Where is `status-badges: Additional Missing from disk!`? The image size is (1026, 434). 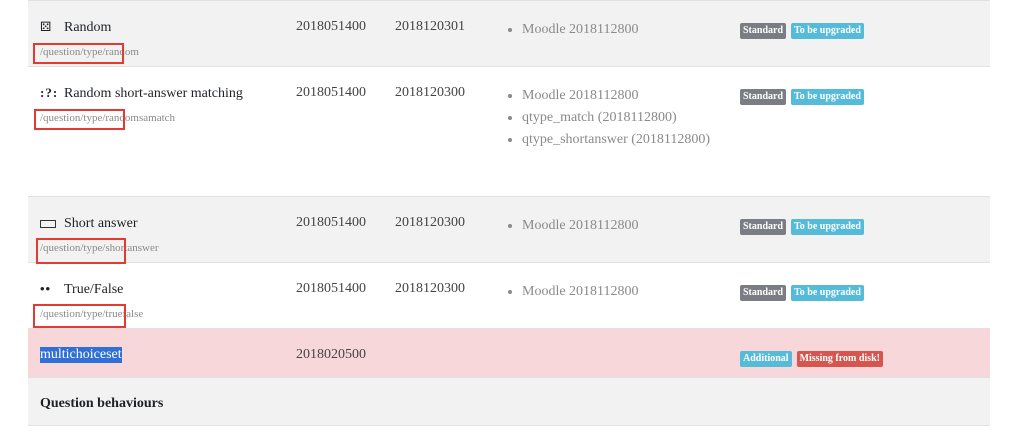 status-badges: Additional Missing from disk! is located at coordinates (812, 357).